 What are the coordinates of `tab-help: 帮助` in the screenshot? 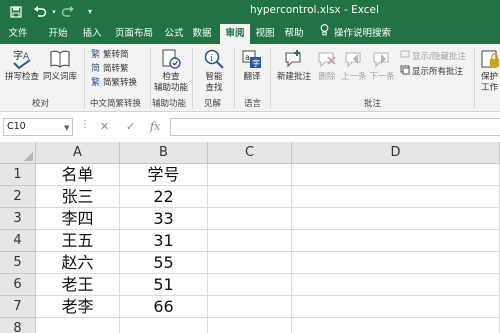 It's located at (294, 34).